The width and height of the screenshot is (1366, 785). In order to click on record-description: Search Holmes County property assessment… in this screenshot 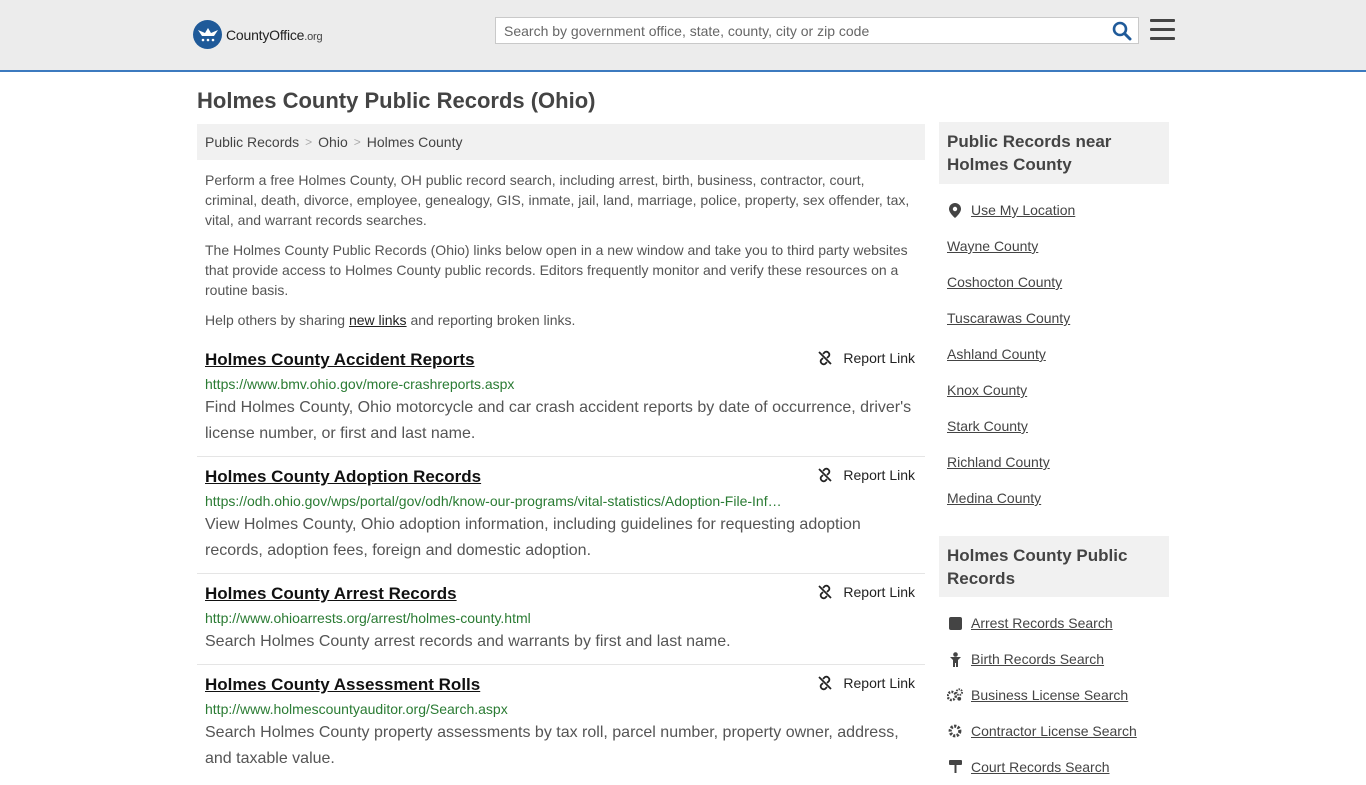, I will do `click(552, 745)`.